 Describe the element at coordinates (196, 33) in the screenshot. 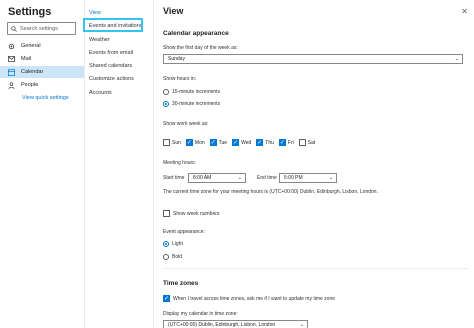

I see `section-heading-calendar-appearance: Calendar appearance` at that location.